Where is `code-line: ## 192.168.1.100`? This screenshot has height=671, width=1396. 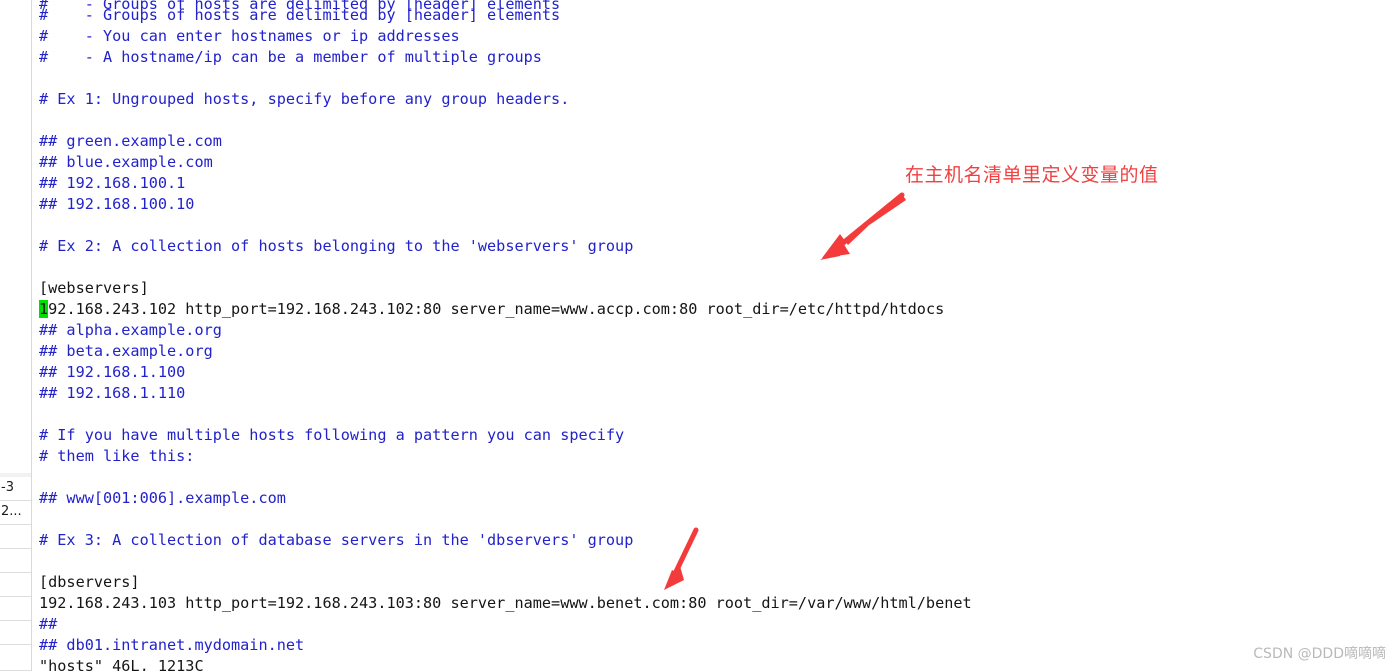
code-line: ## 192.168.1.100 is located at coordinates (112, 372).